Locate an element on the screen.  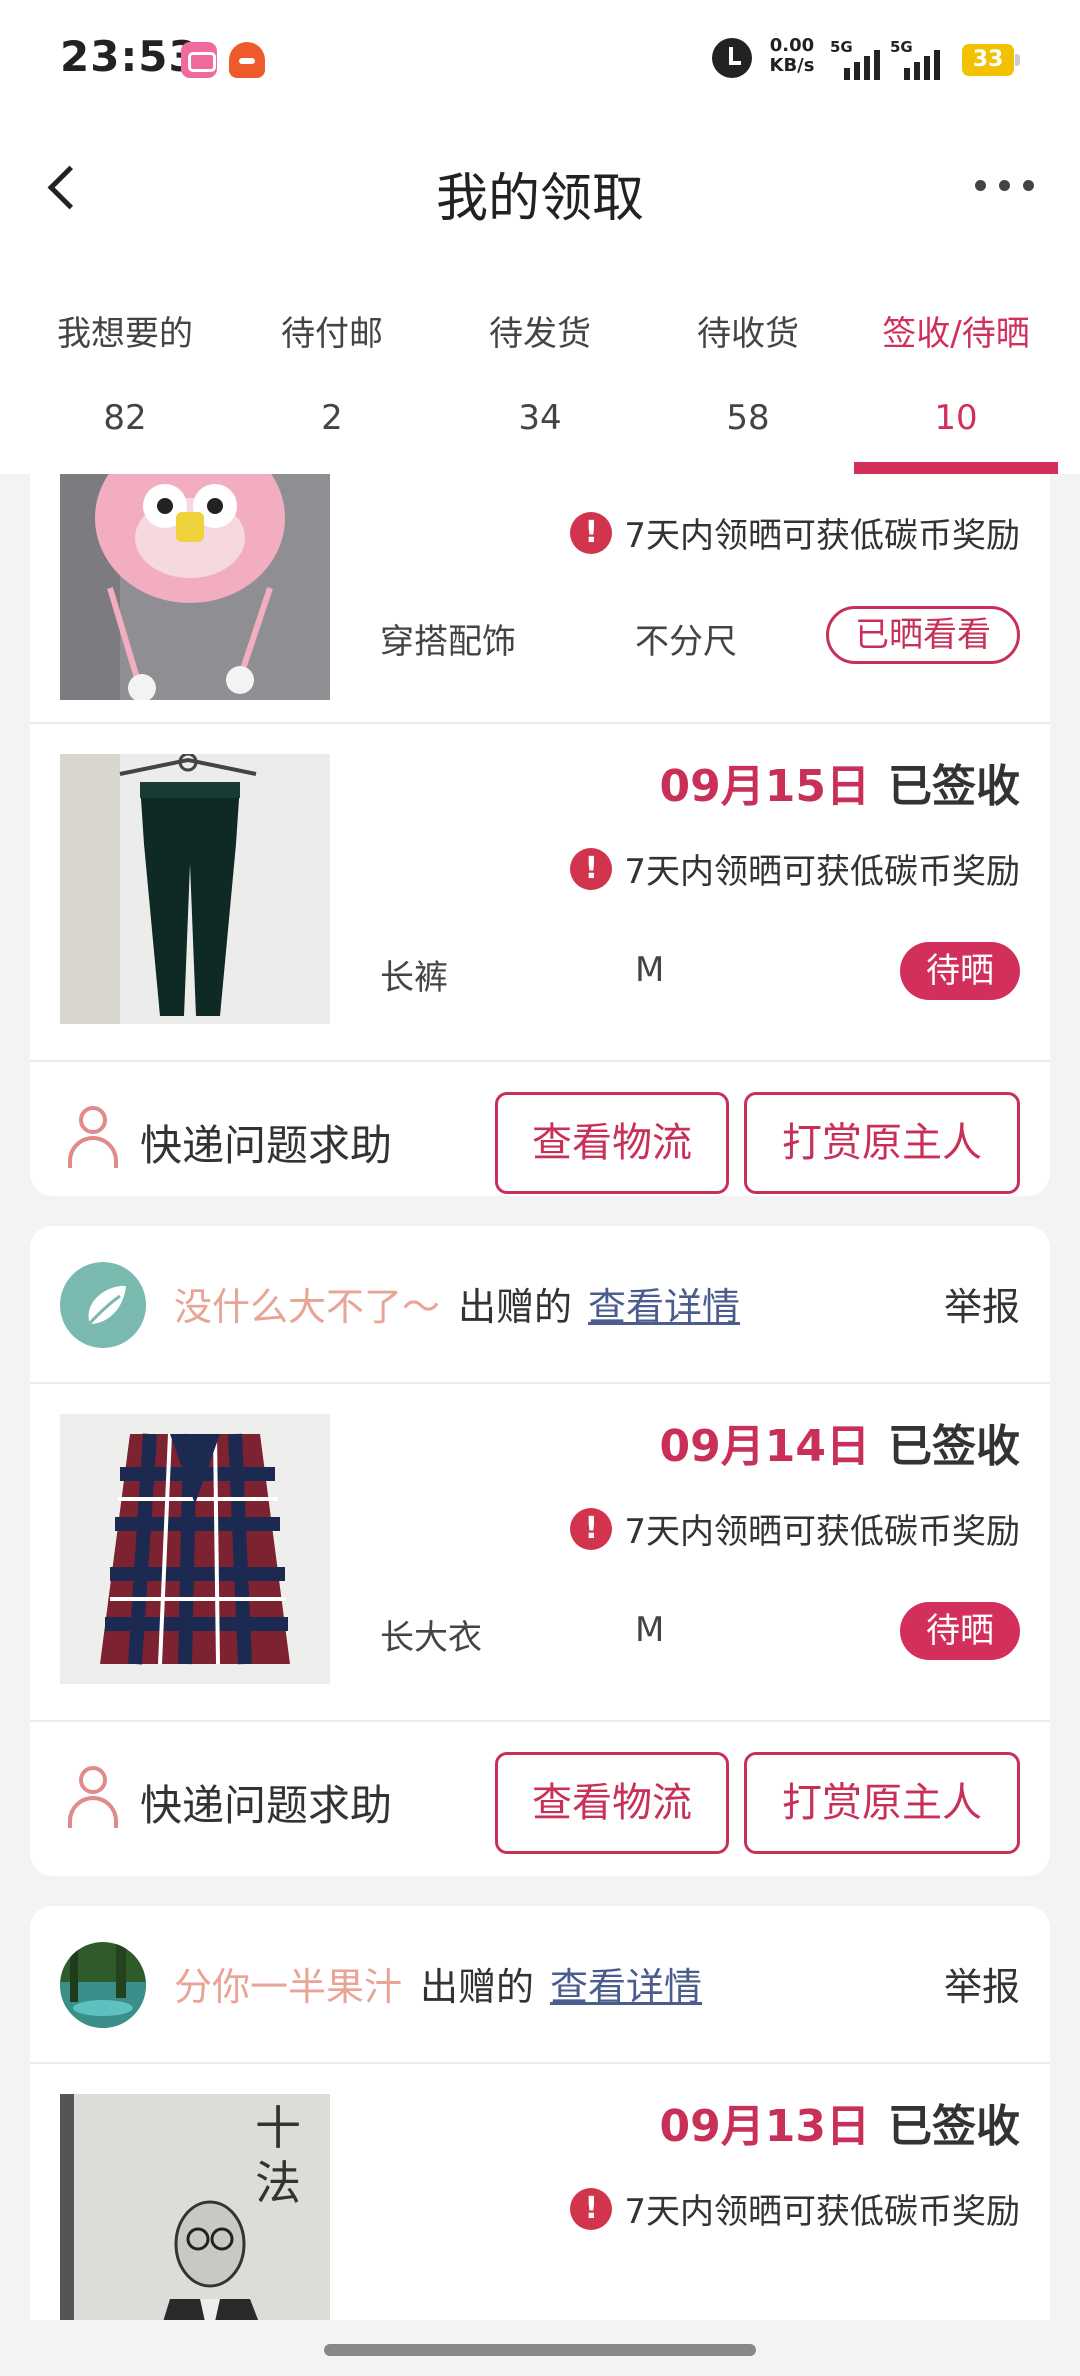
giver-info: 分你一半果汁 出赠的 查看详情 is located at coordinates (438, 1983).